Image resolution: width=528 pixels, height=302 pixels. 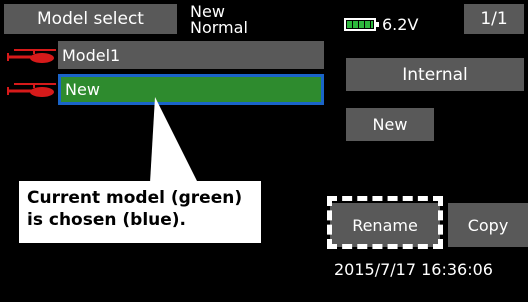 What do you see at coordinates (191, 89) in the screenshot?
I see `model-list-item-new: New` at bounding box center [191, 89].